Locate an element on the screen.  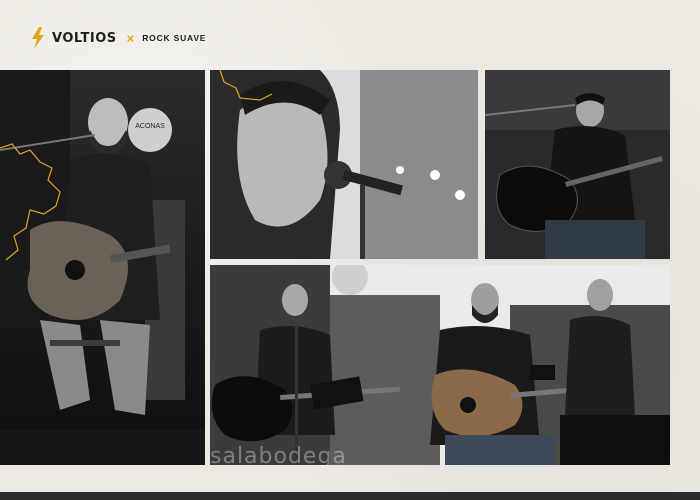
sign-text: ACONAS is located at coordinates (150, 126).